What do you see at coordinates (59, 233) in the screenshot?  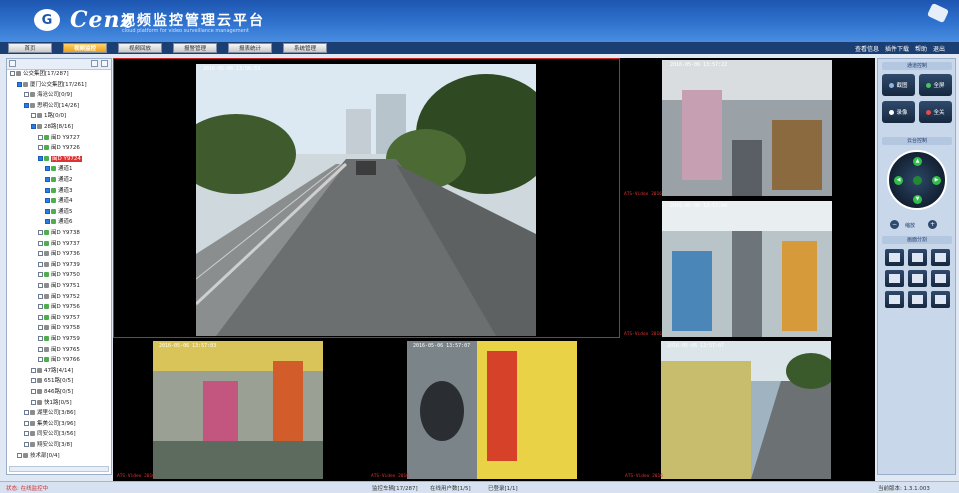 I see `tree-item: 闽D Y9738` at bounding box center [59, 233].